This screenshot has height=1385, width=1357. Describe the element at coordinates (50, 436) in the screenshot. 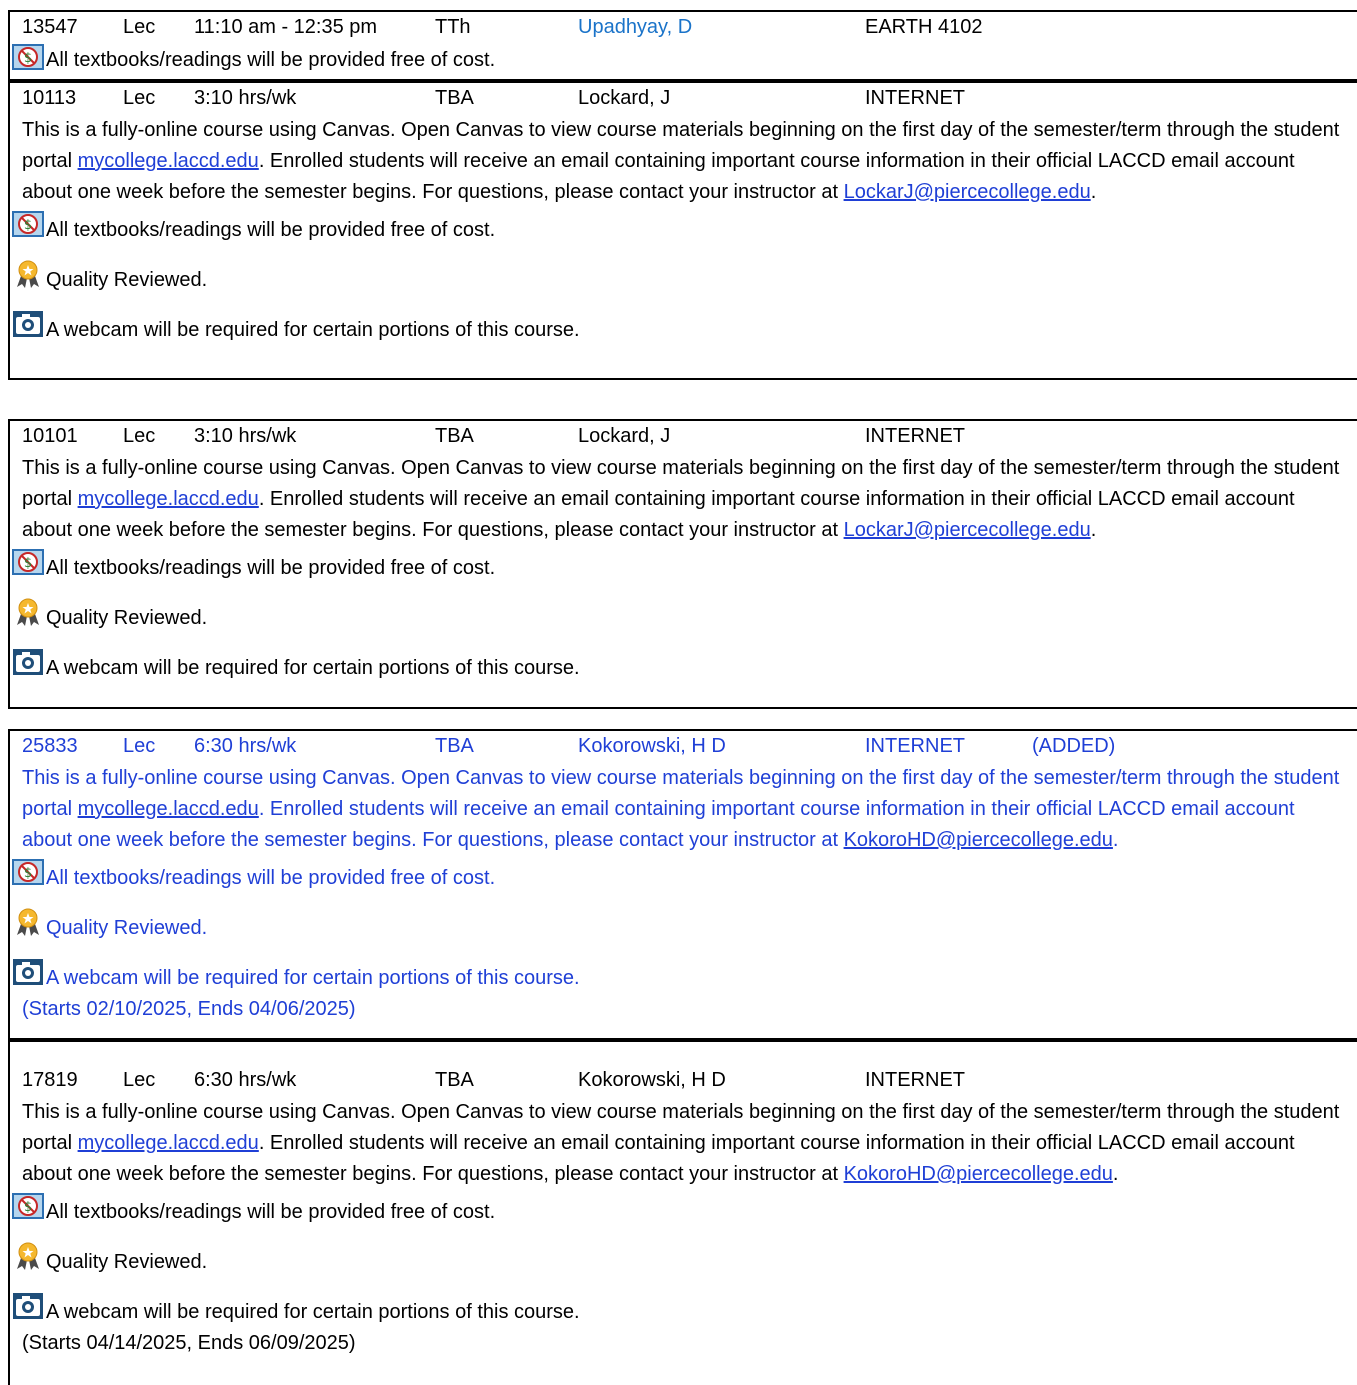

I see `section-number: 10101` at that location.